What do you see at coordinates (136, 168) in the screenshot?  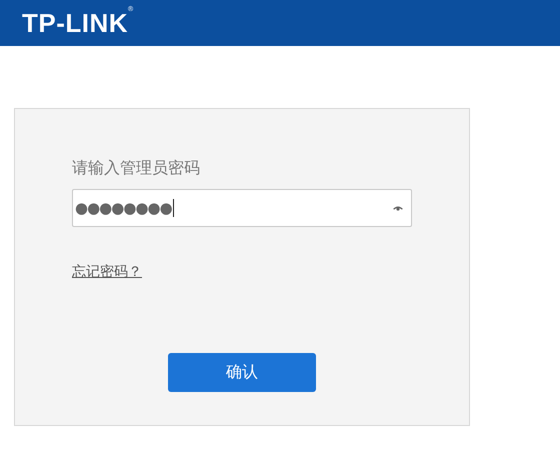 I see `password-label: 请输入管理员密码` at bounding box center [136, 168].